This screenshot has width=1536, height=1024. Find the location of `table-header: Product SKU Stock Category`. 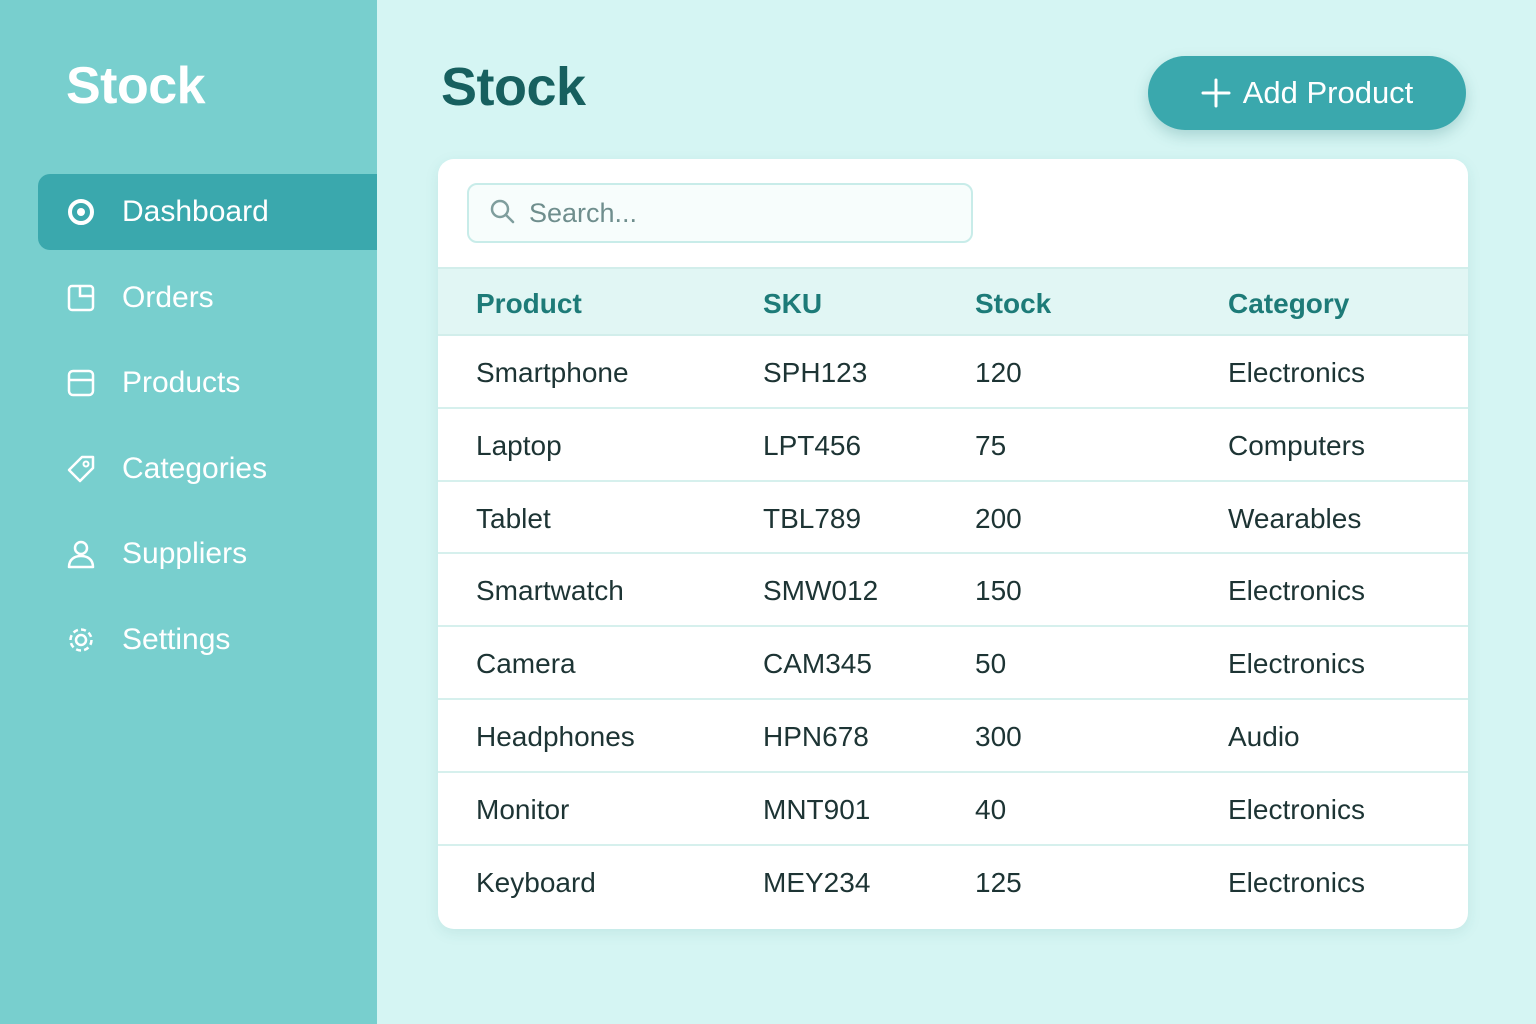

table-header: Product SKU Stock Category is located at coordinates (953, 301).